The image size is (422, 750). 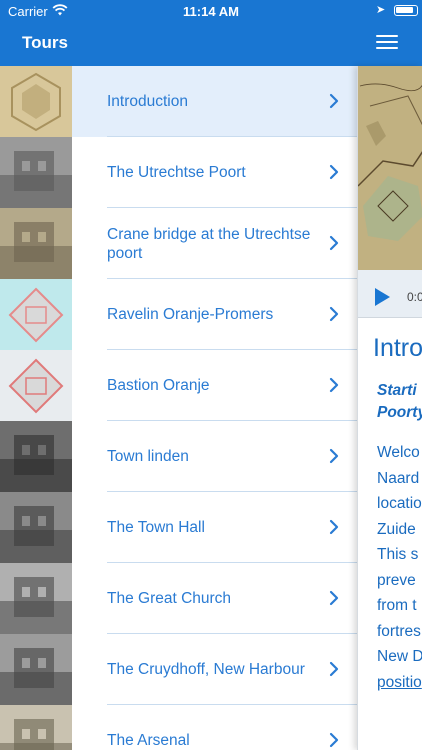 I want to click on detail-map-image, so click(x=390, y=168).